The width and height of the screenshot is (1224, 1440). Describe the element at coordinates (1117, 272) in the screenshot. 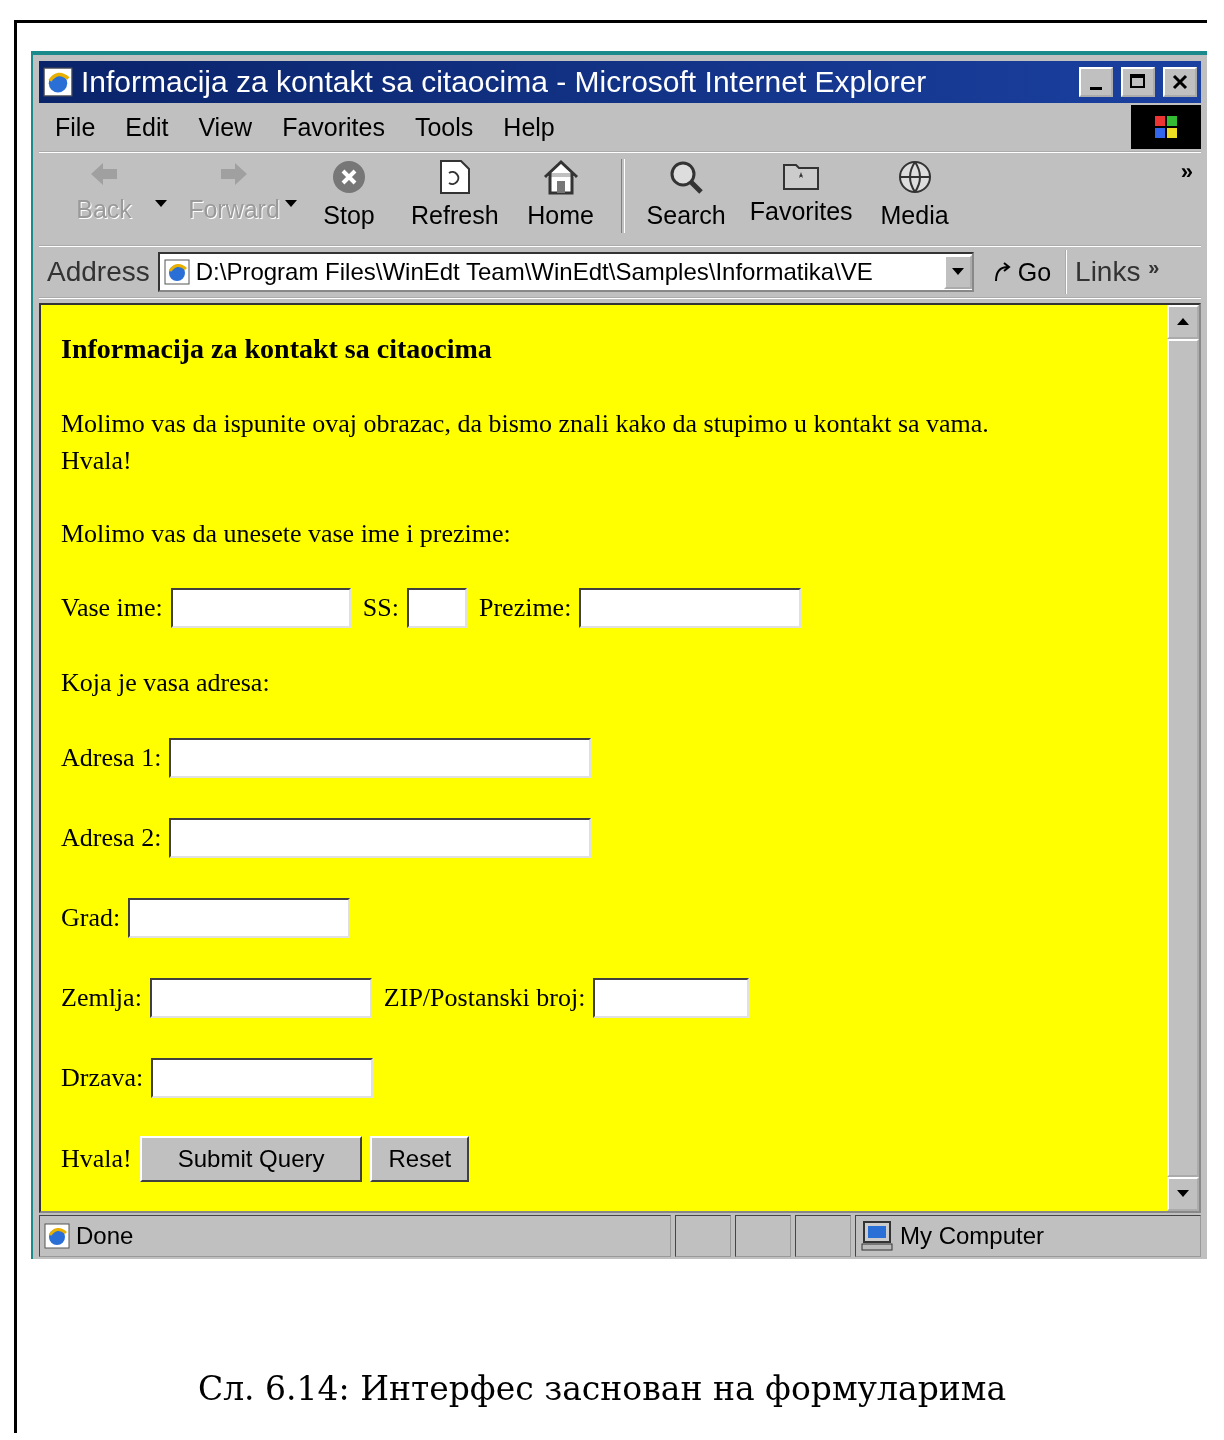

I see `links-button: Links »` at that location.